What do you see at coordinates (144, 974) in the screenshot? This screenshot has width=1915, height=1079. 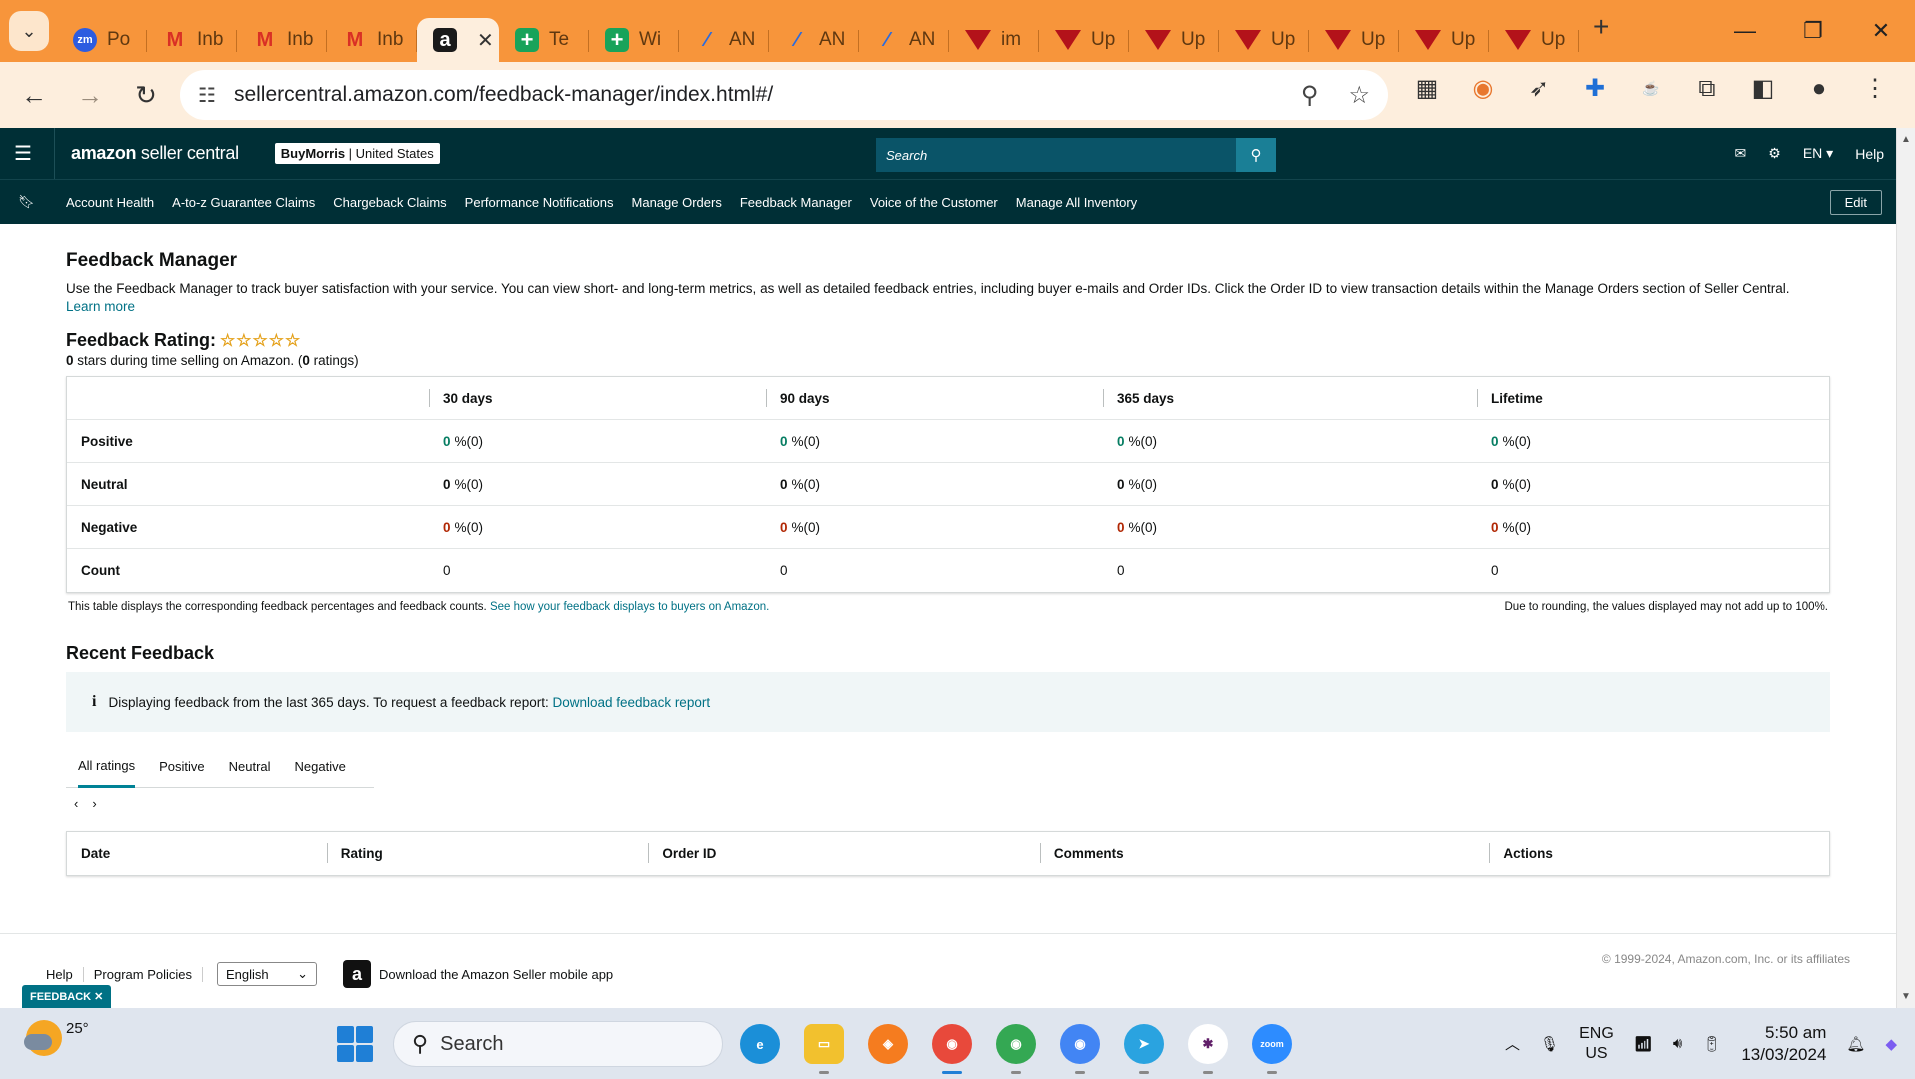 I see `footer-program-policies-link: Program Policies` at bounding box center [144, 974].